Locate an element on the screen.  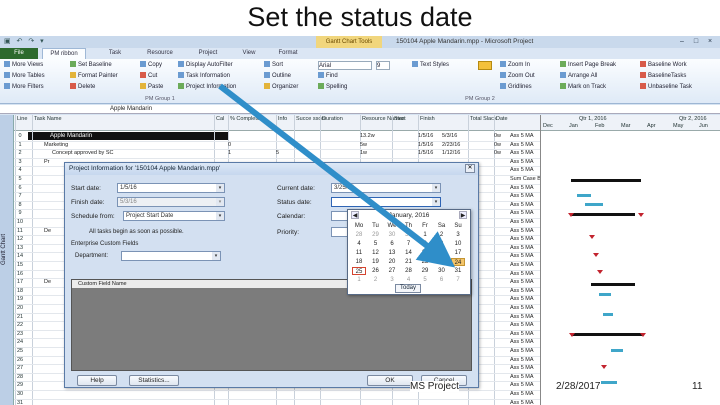
calendar-day: 15 is located at coordinates (425, 253).